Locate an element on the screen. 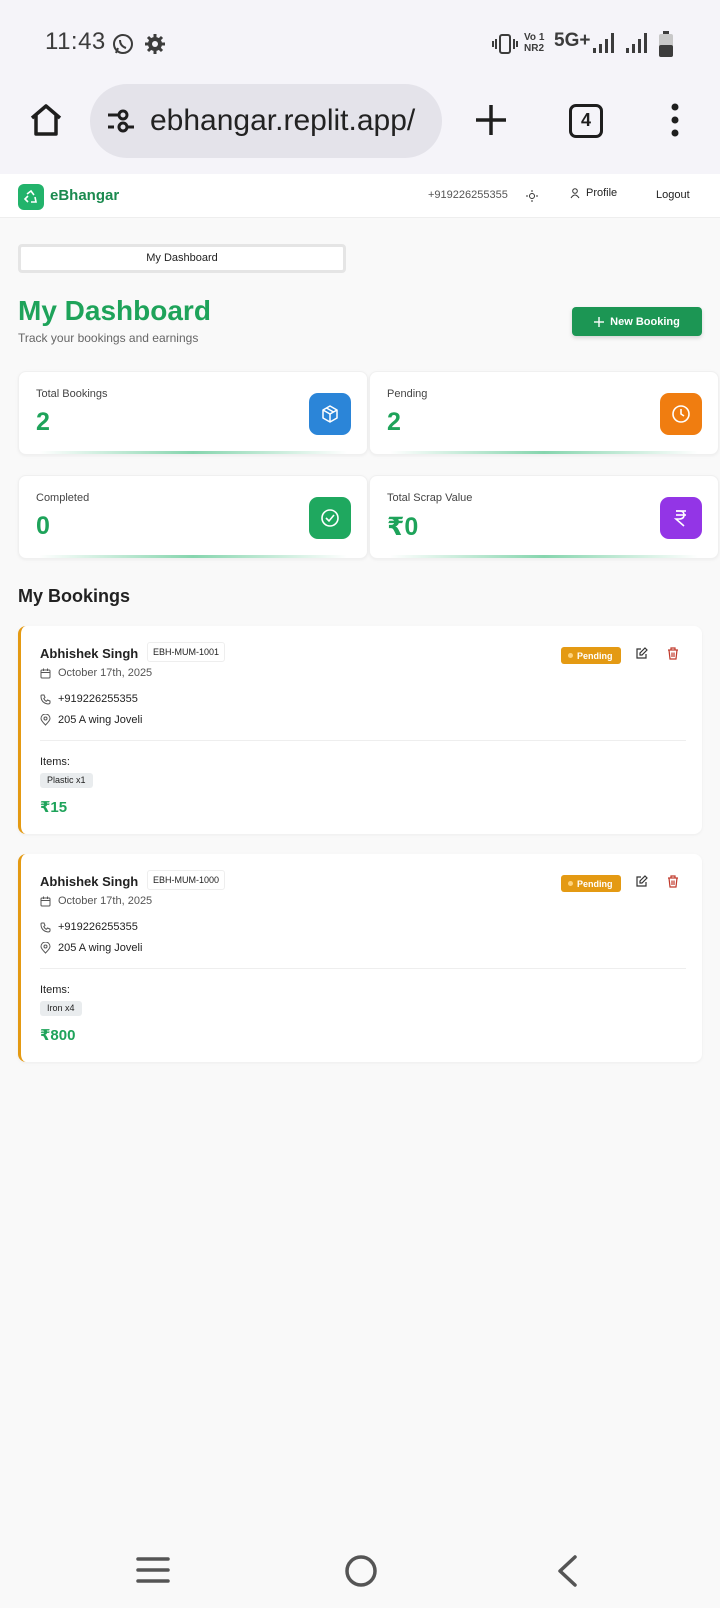 The height and width of the screenshot is (1608, 720). tab-my-dashboard: My Dashboard is located at coordinates (182, 258).